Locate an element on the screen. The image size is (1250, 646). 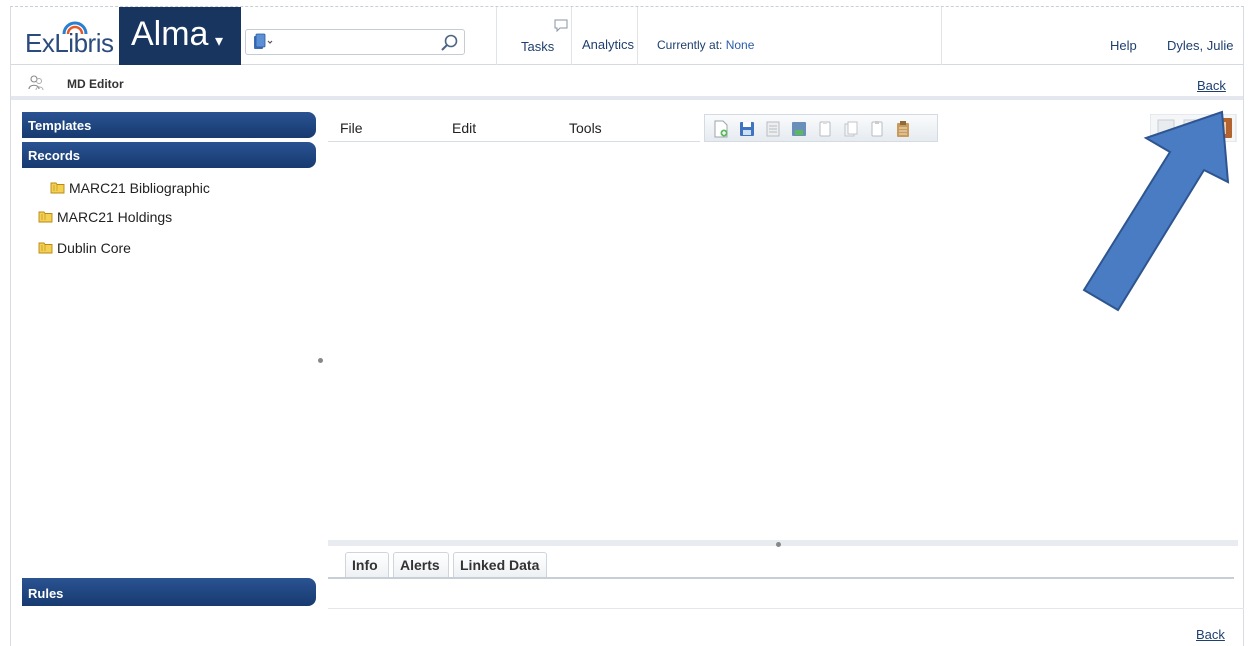
currently-at: Currently at: None is located at coordinates (705, 45).